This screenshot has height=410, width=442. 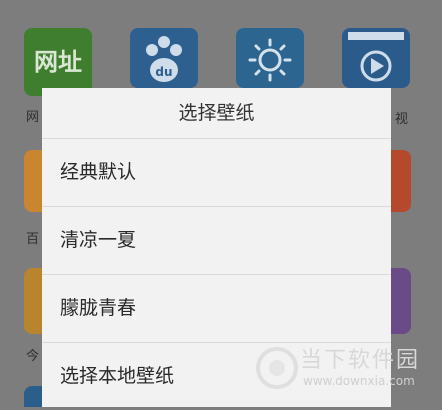 What do you see at coordinates (163, 72) in the screenshot?
I see `svg-text: du` at bounding box center [163, 72].